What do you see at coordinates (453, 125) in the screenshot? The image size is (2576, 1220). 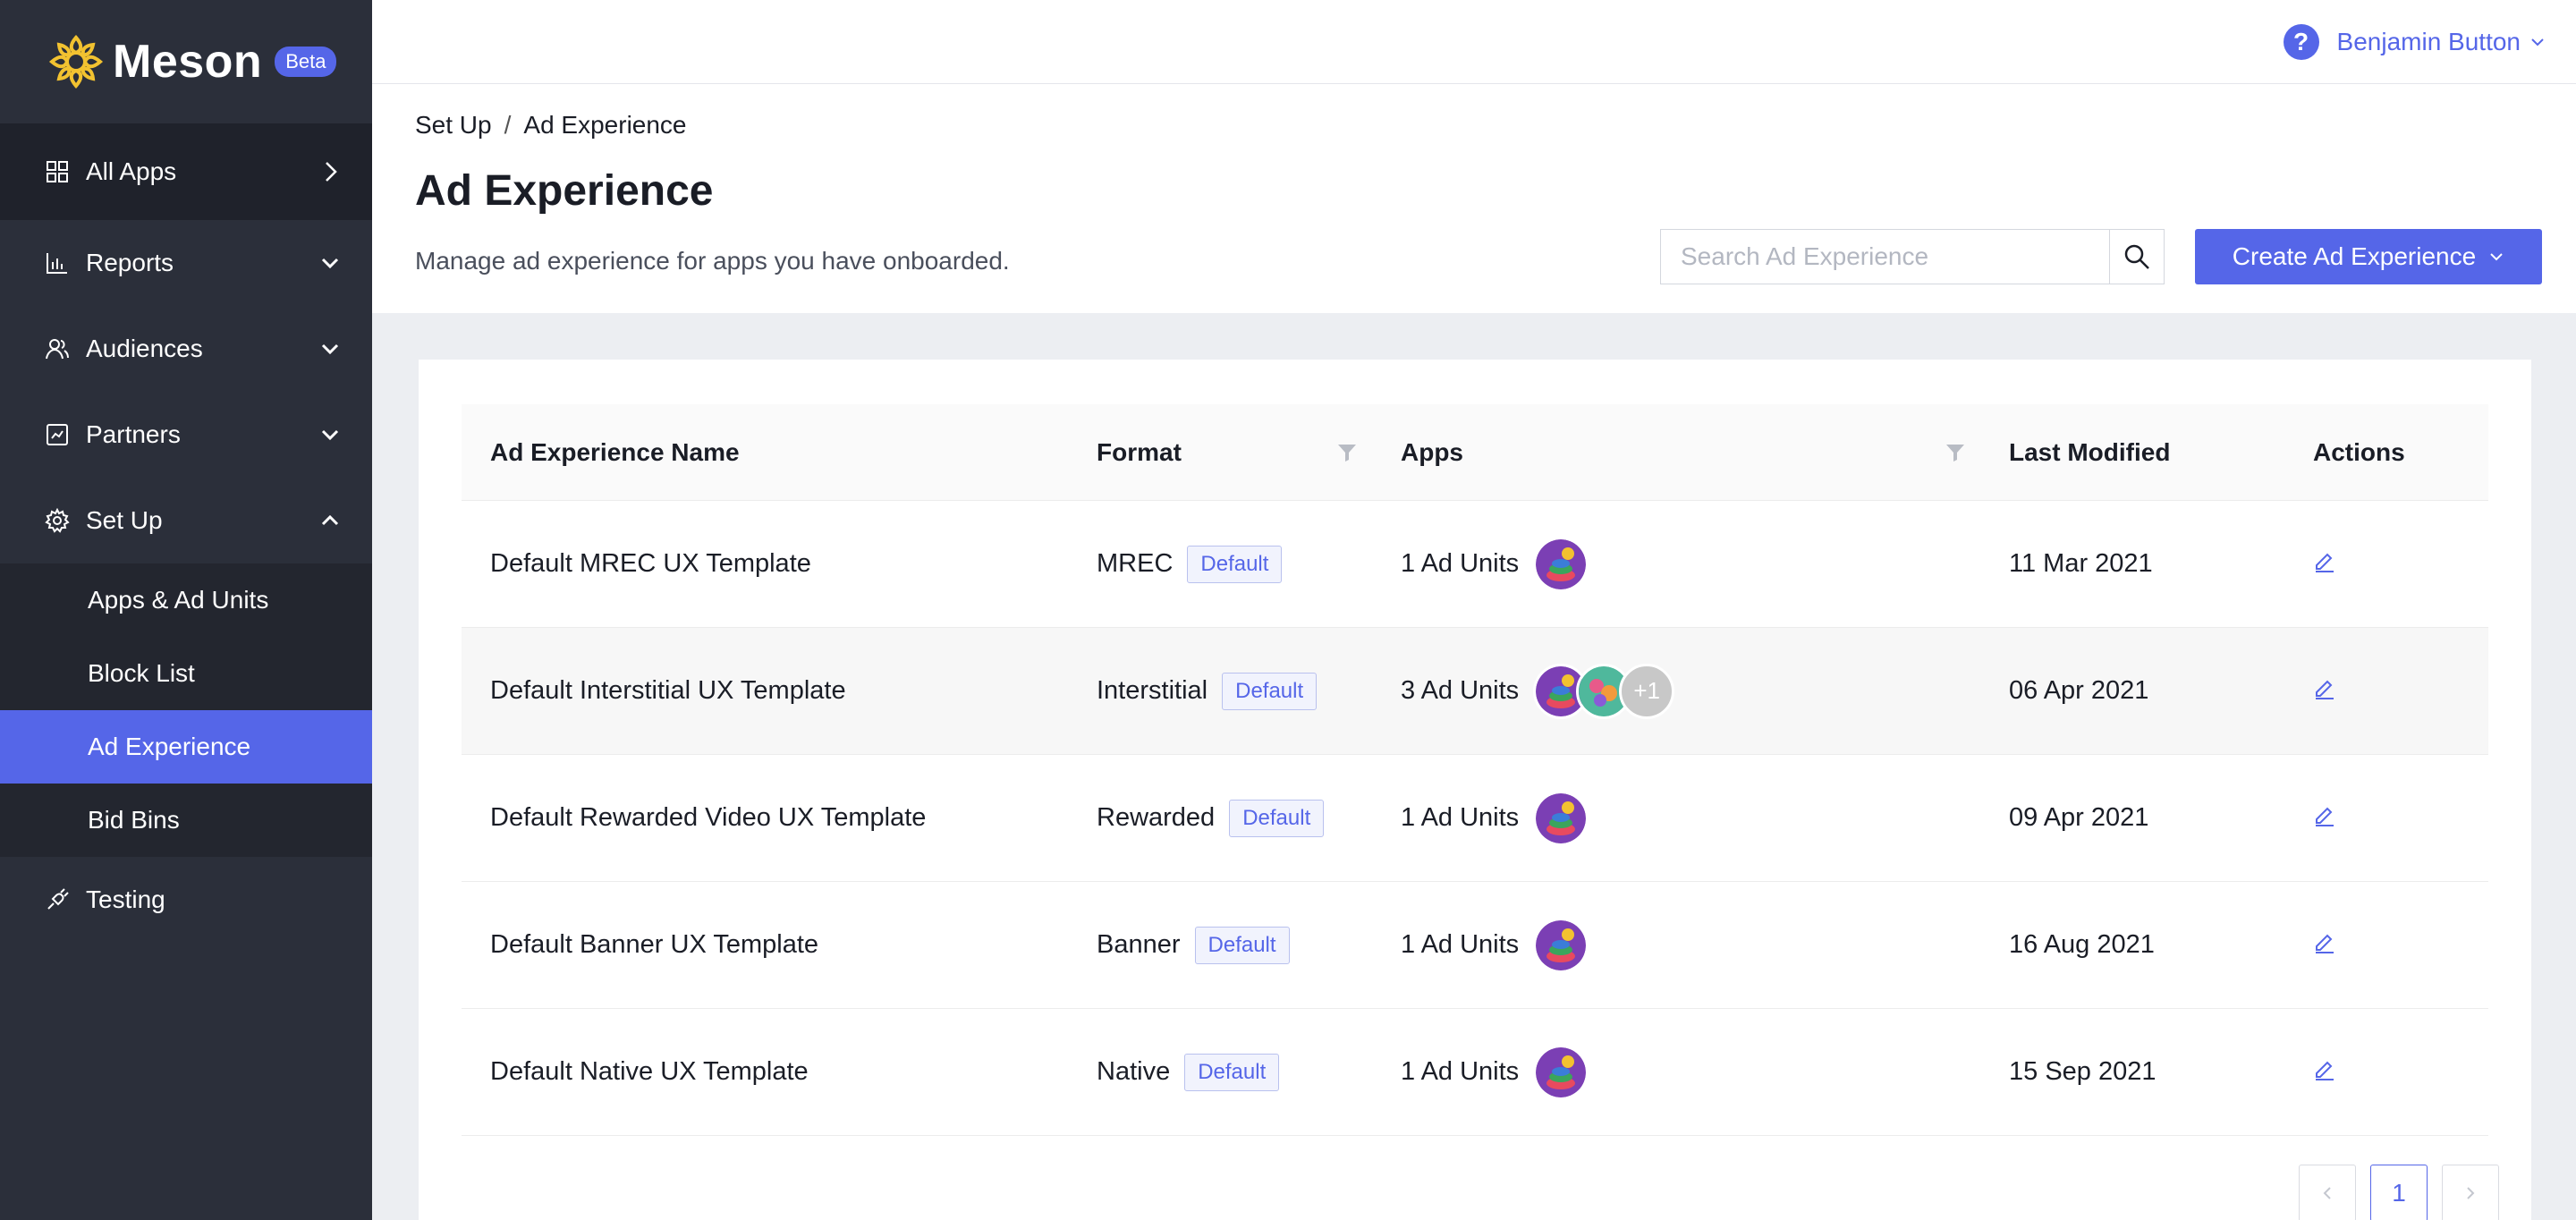 I see `breadcrumb-parent: Set Up` at bounding box center [453, 125].